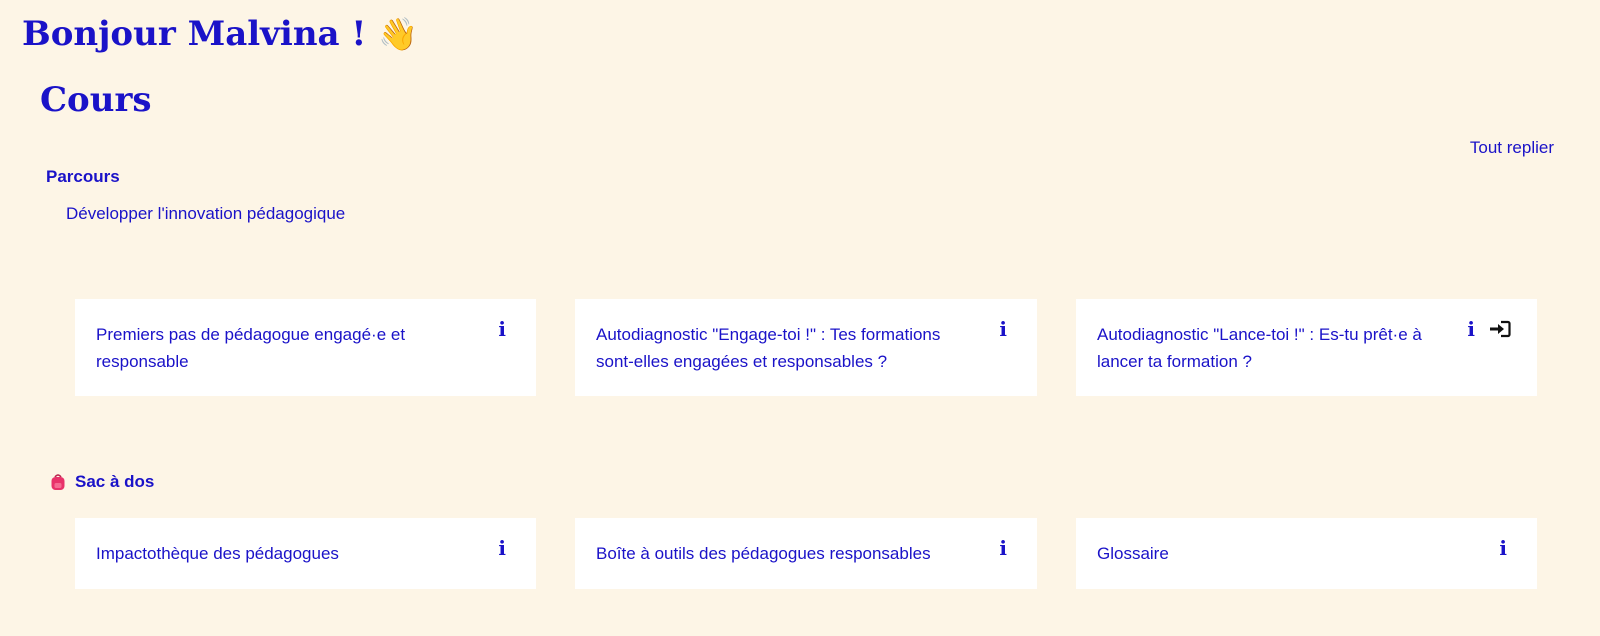  Describe the element at coordinates (194, 34) in the screenshot. I see `greeting-text: Bonjour Malvina !` at that location.